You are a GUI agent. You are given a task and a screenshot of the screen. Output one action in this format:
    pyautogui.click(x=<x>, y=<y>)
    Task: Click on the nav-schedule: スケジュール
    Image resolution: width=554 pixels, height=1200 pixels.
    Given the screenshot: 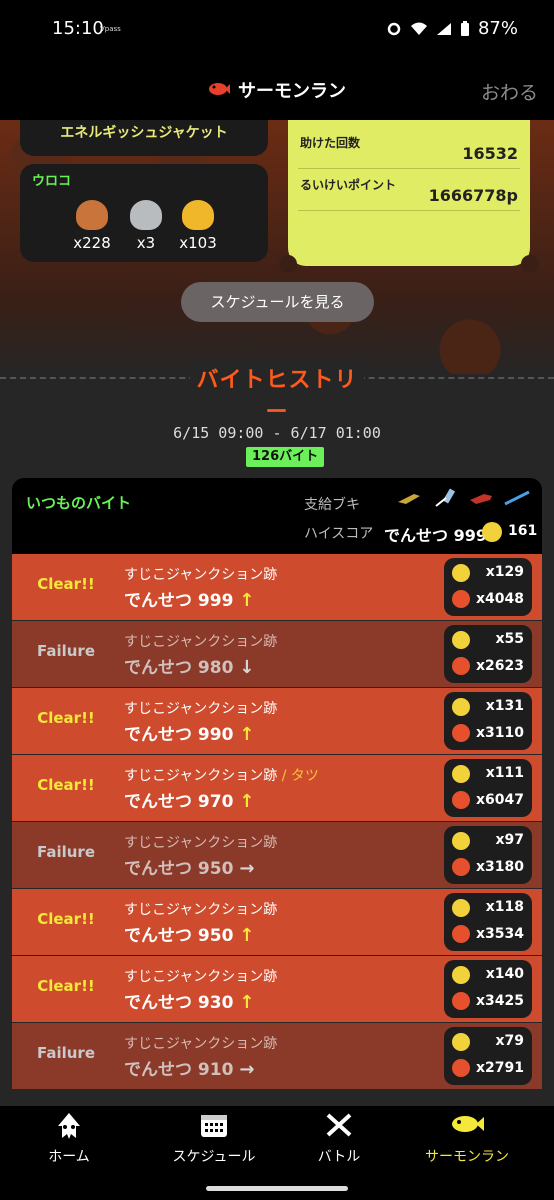 What is the action you would take?
    pyautogui.click(x=214, y=1141)
    